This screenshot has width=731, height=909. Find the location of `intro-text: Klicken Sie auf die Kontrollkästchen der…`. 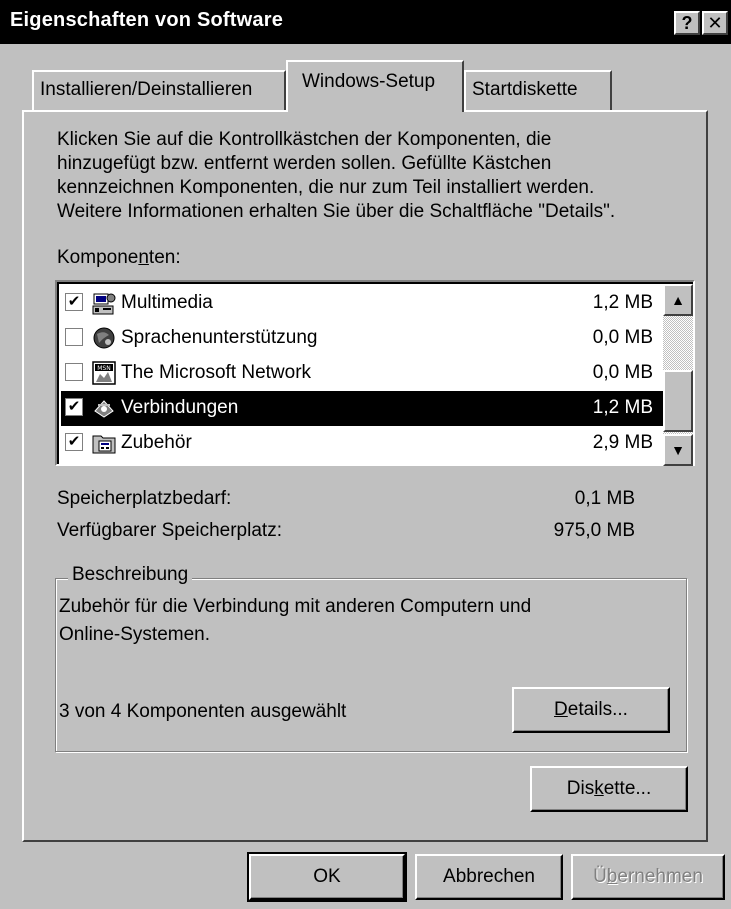

intro-text: Klicken Sie auf die Kontrollkästchen der… is located at coordinates (377, 176).